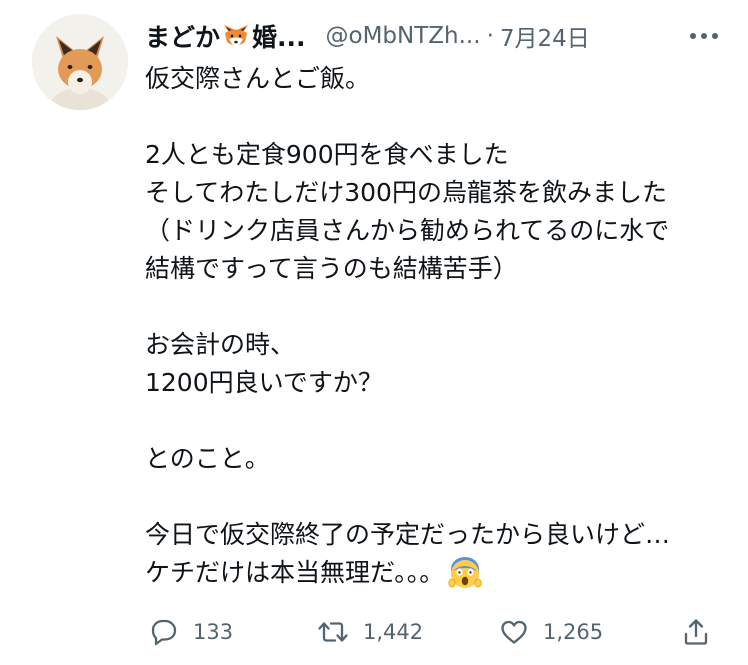  Describe the element at coordinates (573, 632) in the screenshot. I see `like-count: 1,265` at that location.